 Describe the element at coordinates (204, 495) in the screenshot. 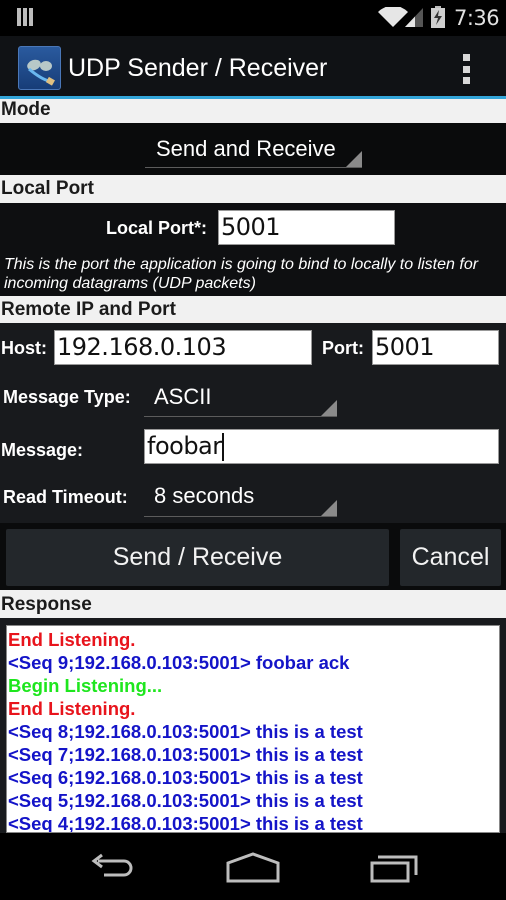

I see `read-timeout-value: 8 seconds` at that location.